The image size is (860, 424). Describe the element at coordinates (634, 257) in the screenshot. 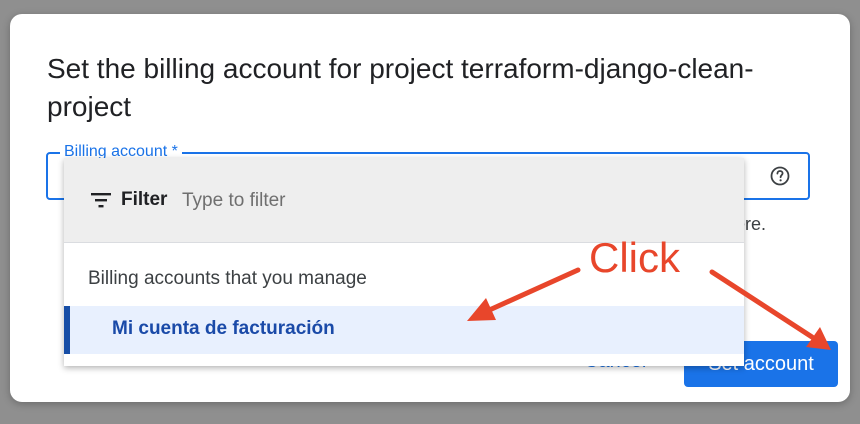

I see `click-annotation-text: Click` at that location.